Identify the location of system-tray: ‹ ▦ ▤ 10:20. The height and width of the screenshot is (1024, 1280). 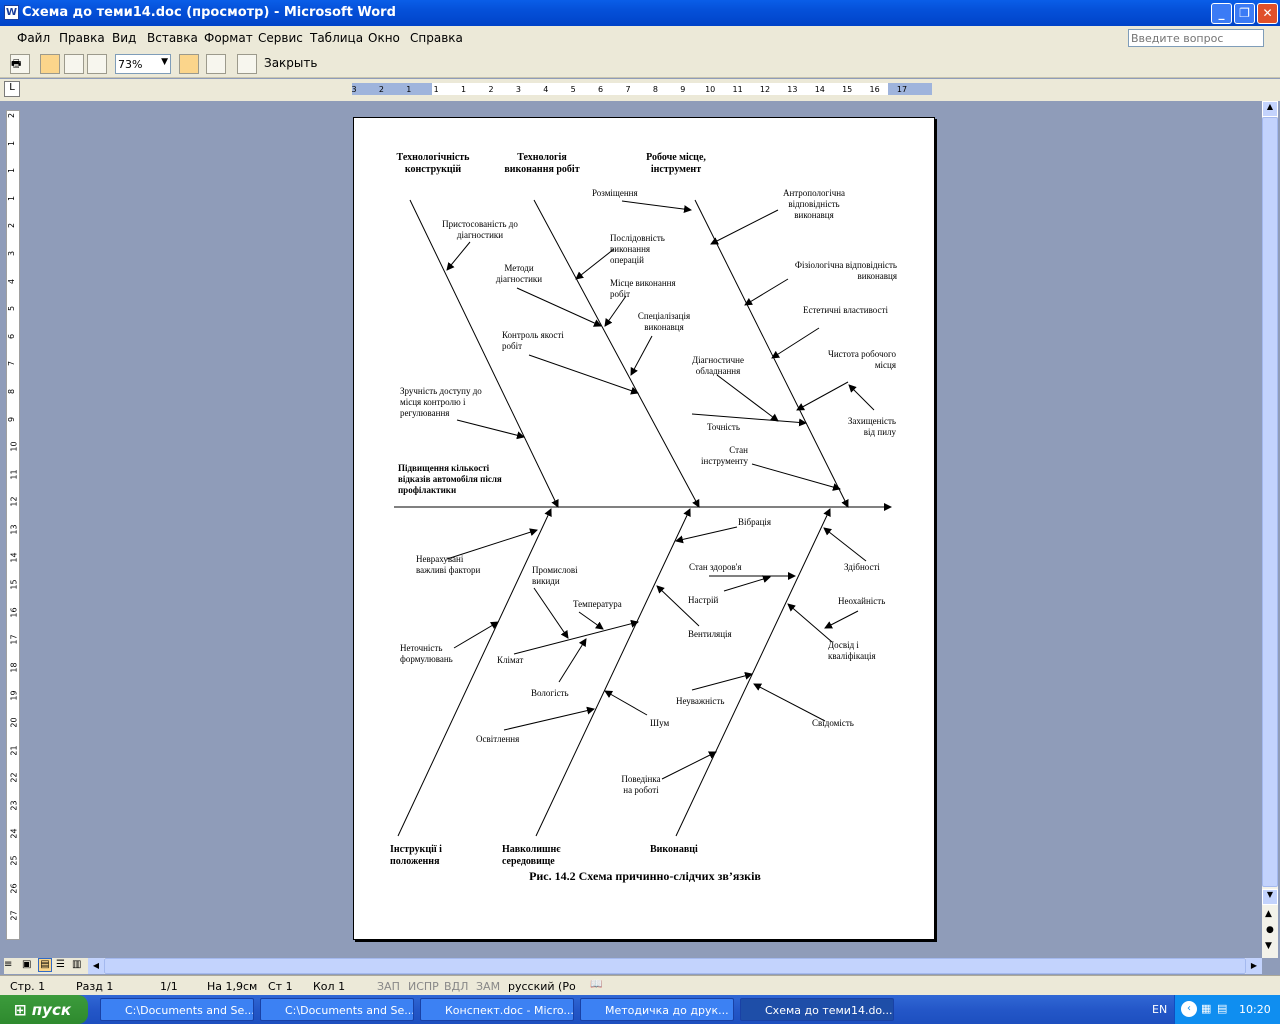
(1227, 1009).